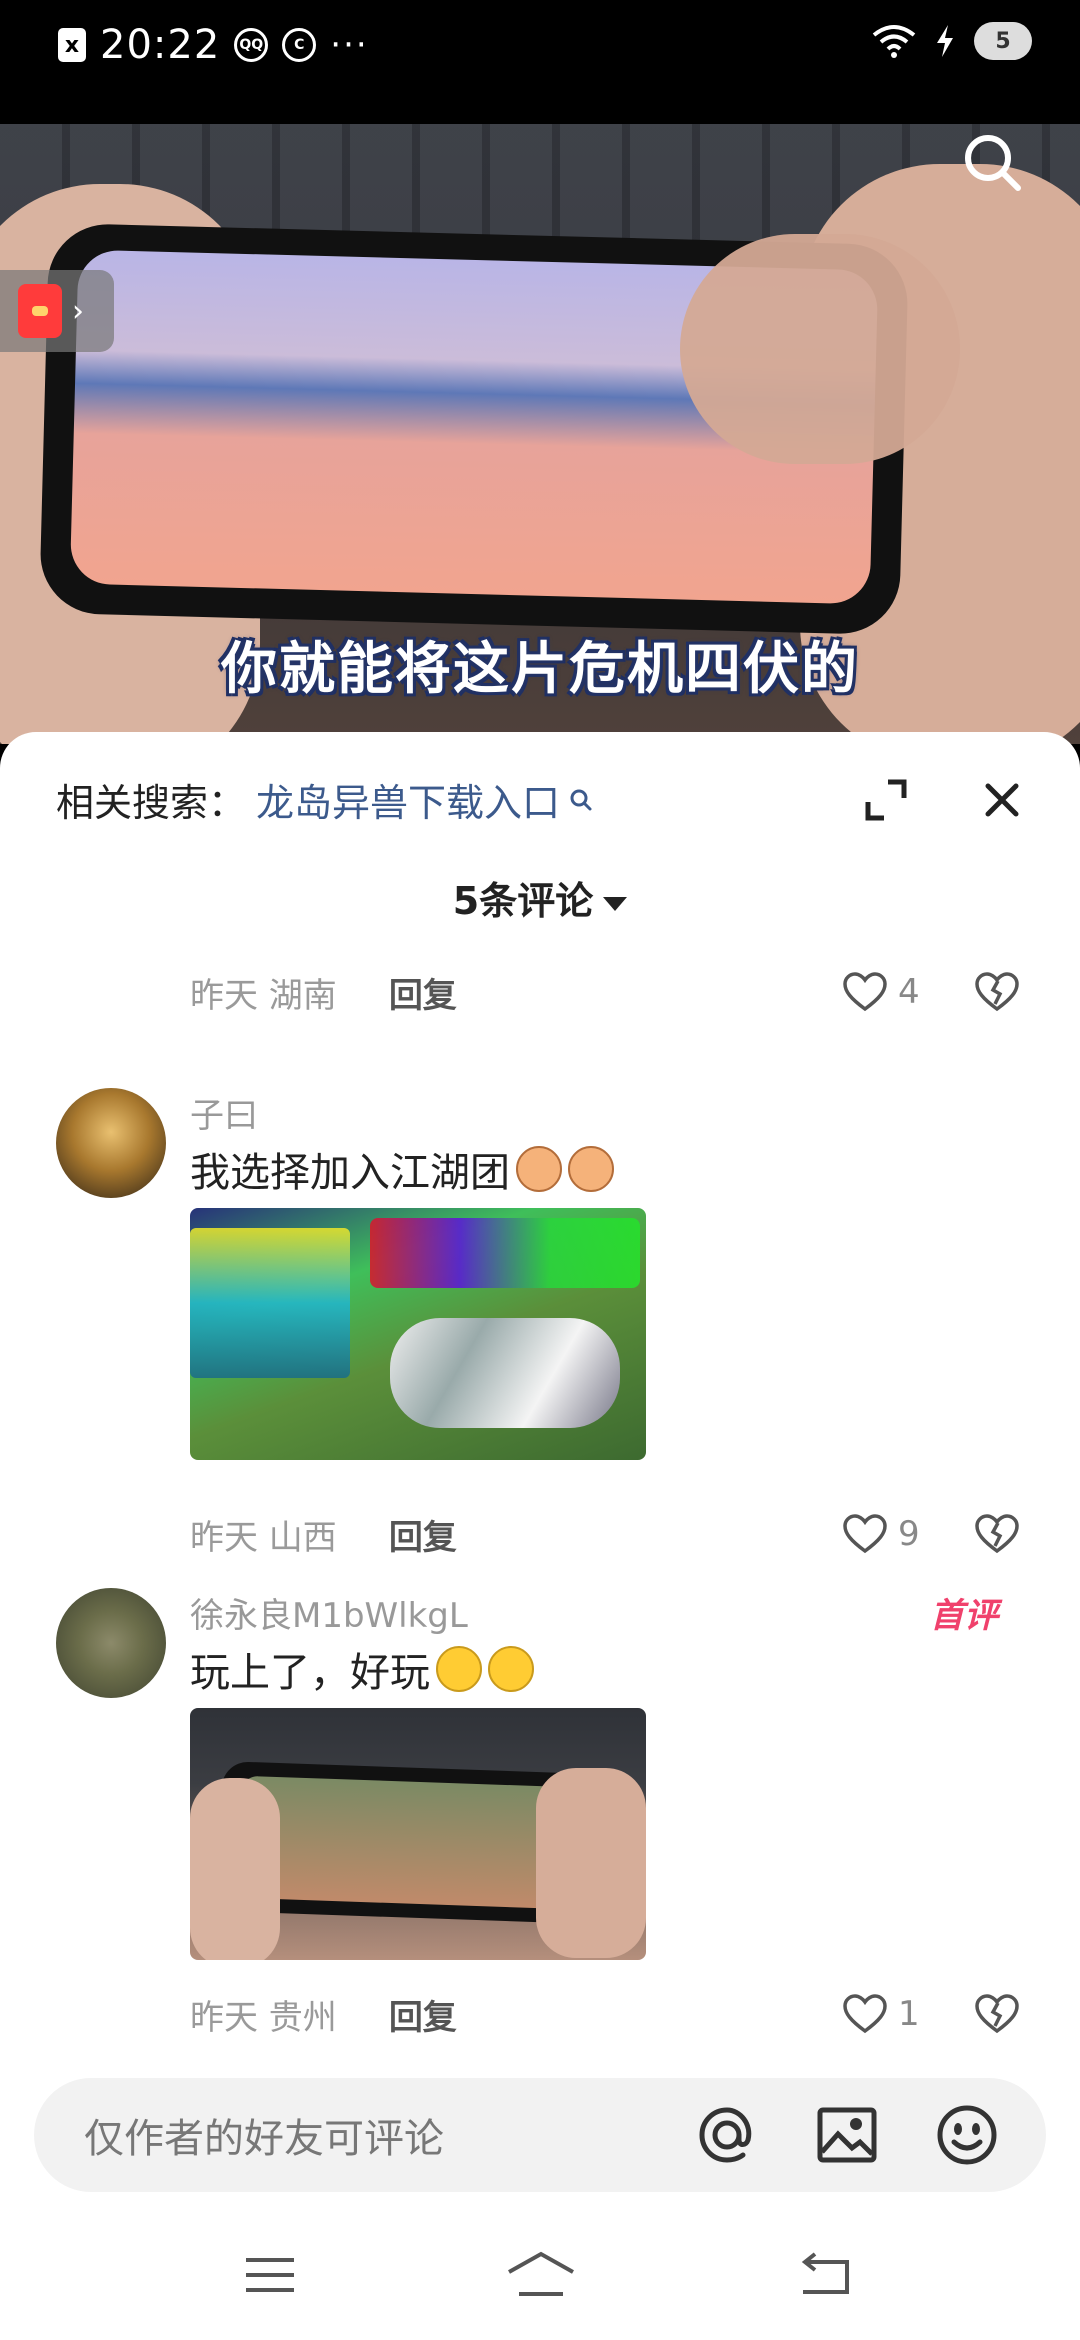 The width and height of the screenshot is (1080, 2340). I want to click on like-button: 4, so click(881, 992).